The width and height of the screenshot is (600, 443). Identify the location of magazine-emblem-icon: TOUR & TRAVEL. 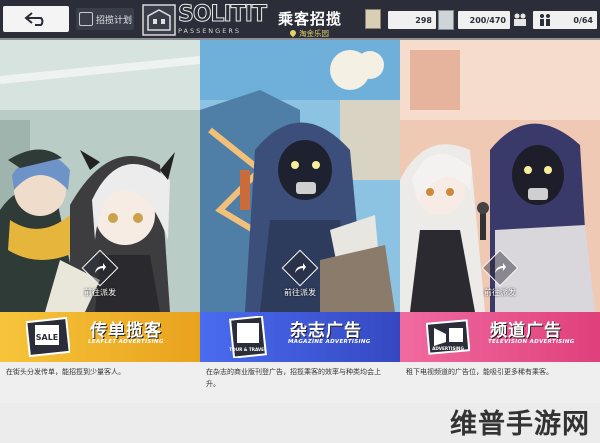
(248, 337).